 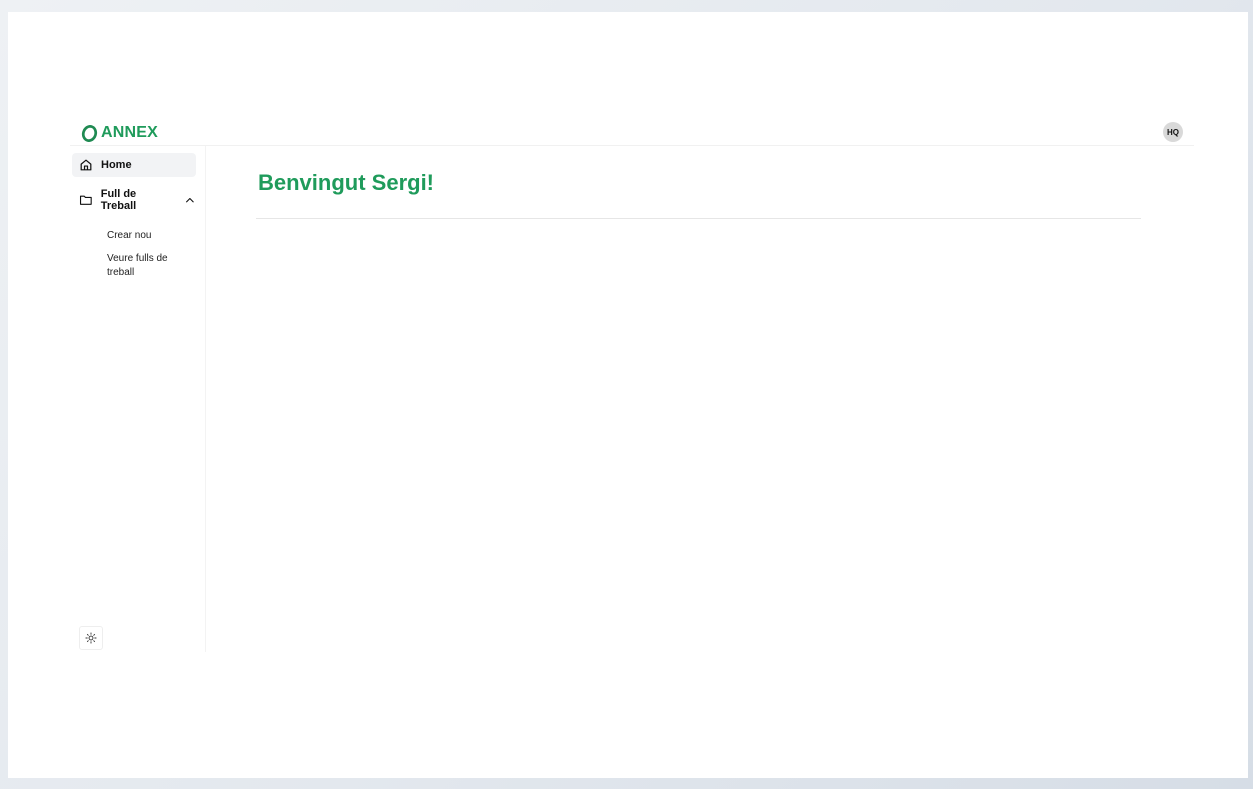 I want to click on theme-toggle-button, so click(x=91, y=638).